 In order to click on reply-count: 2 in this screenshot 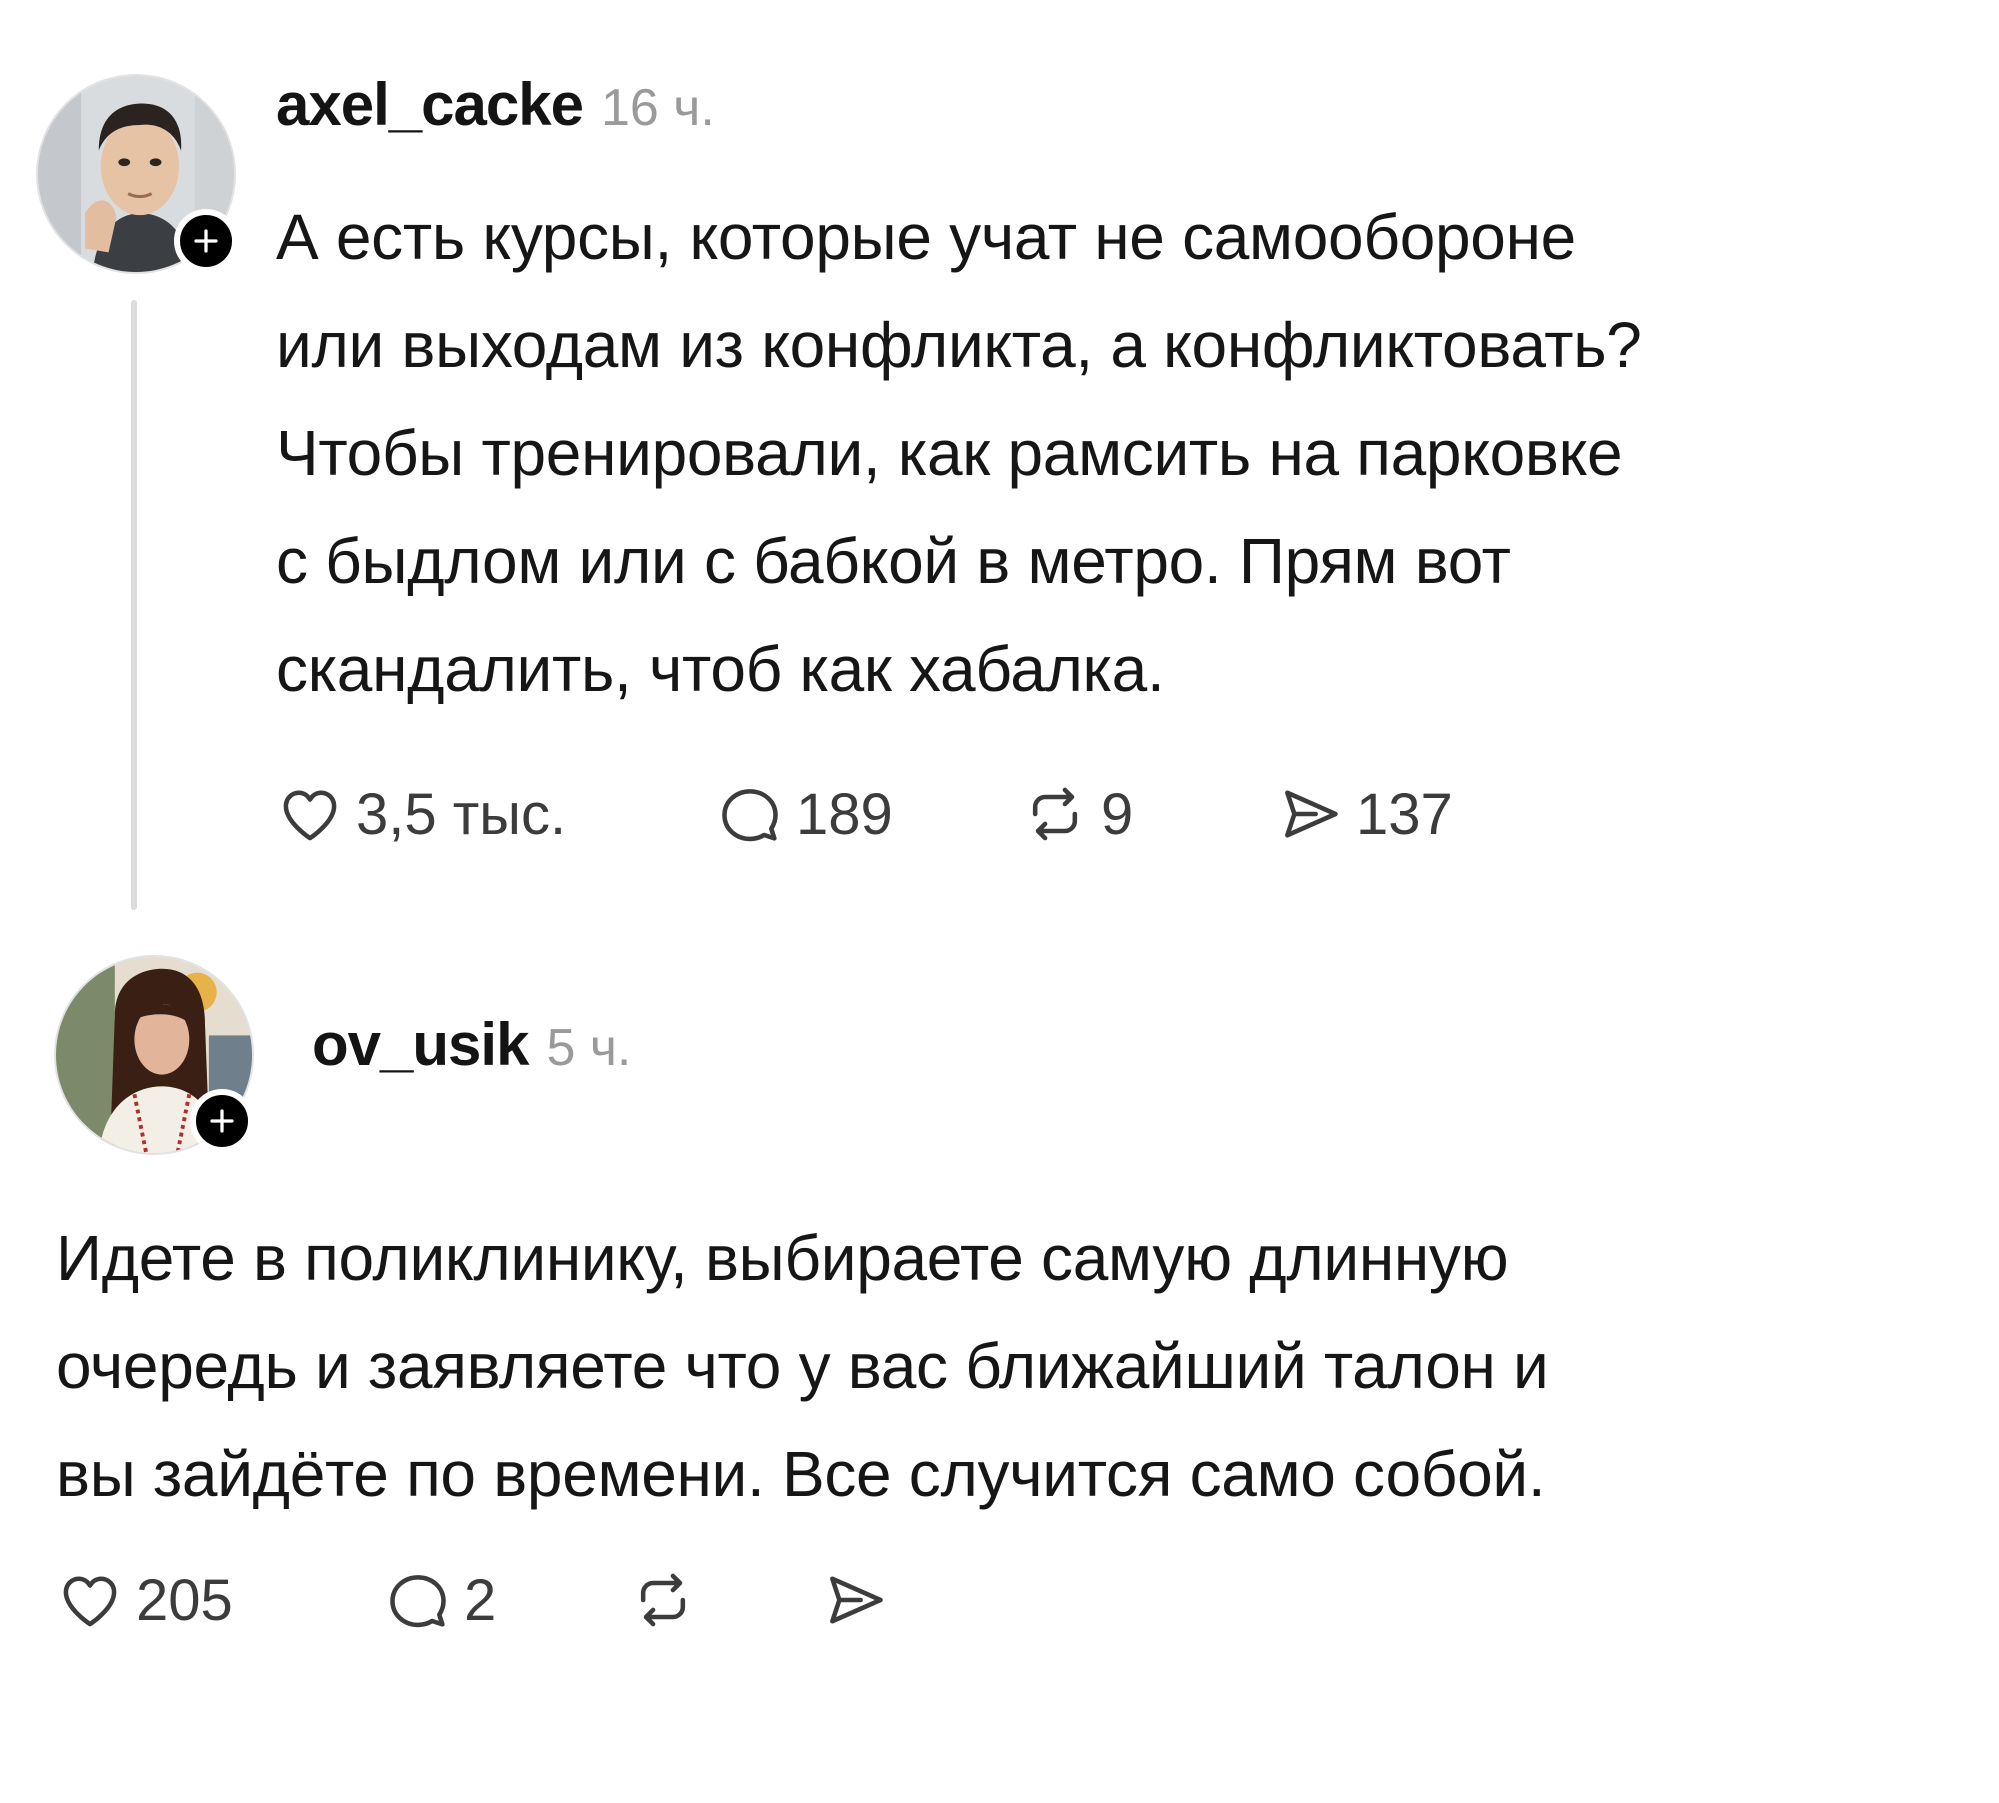, I will do `click(480, 1600)`.